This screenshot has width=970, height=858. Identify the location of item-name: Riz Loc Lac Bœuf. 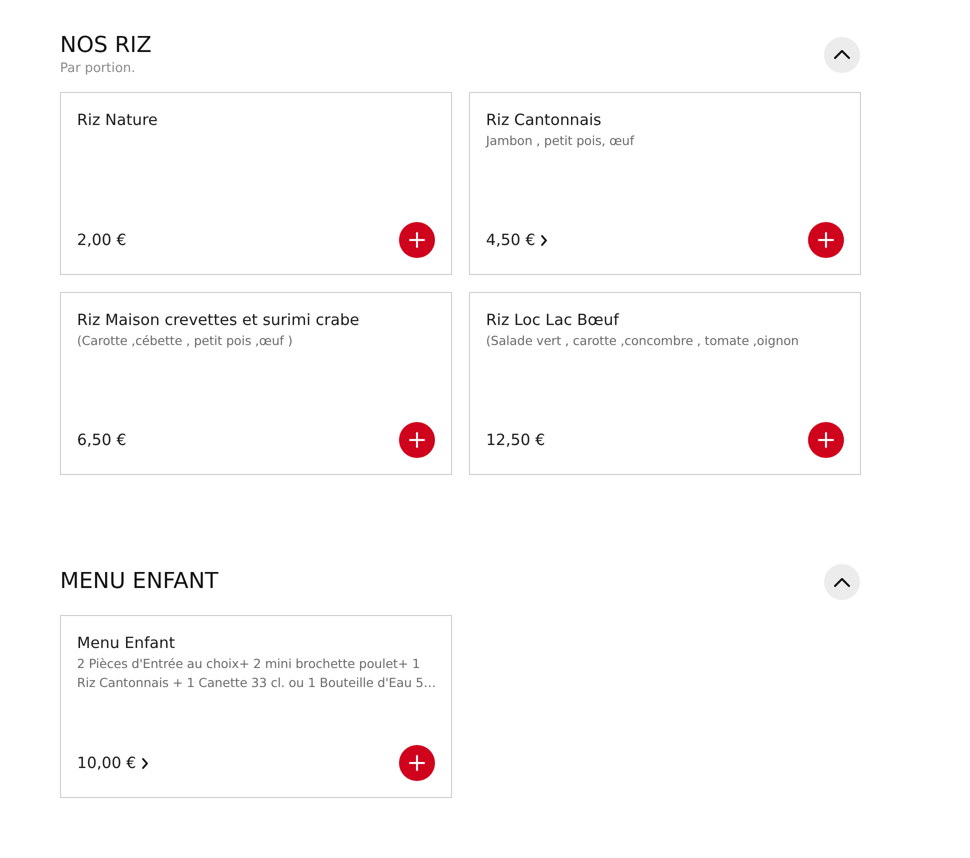
(553, 320).